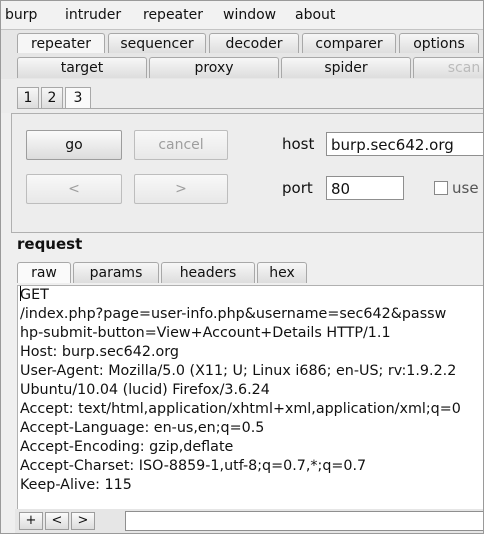  What do you see at coordinates (145, 390) in the screenshot?
I see `request-line: Ubuntu/10.04 (lucid) Firefox/3.6.24` at bounding box center [145, 390].